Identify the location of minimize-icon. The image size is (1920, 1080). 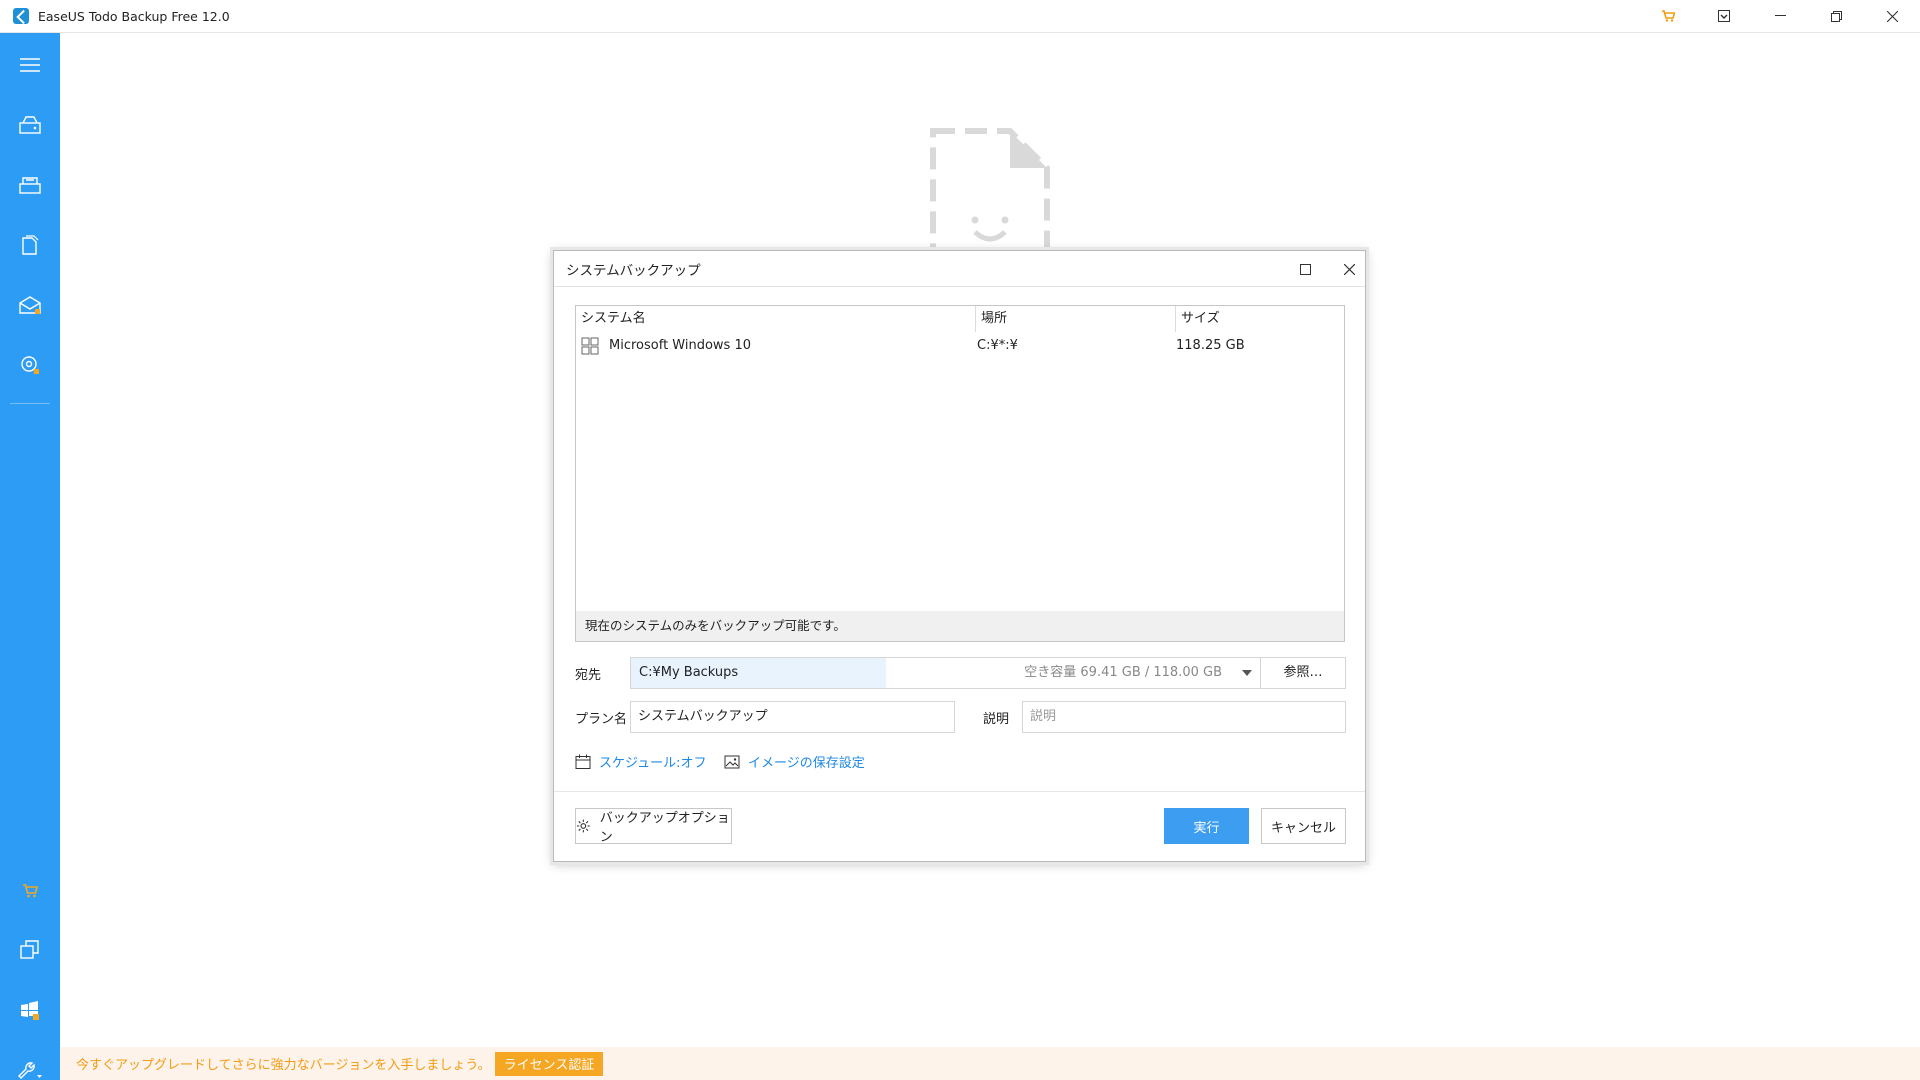
(1780, 16).